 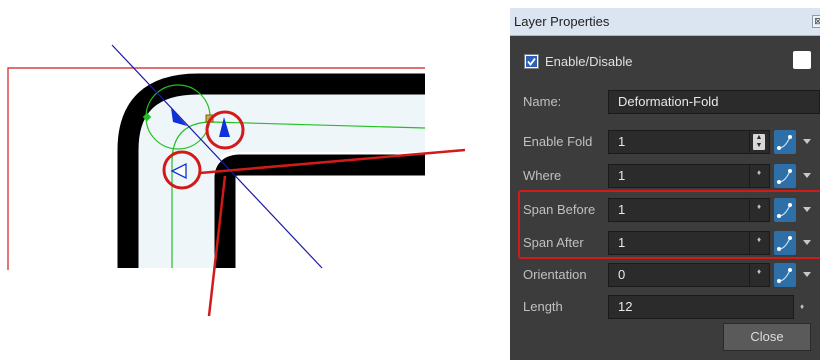 I want to click on enable-fold-spinner: ▲ ▼, so click(x=760, y=142).